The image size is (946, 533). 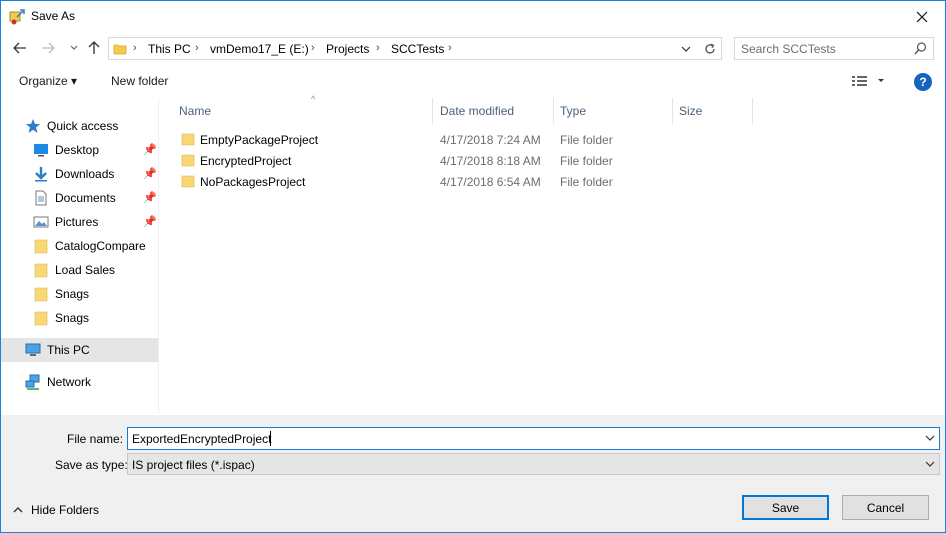 What do you see at coordinates (91, 465) in the screenshot?
I see `save-as-type-label: Save as type:` at bounding box center [91, 465].